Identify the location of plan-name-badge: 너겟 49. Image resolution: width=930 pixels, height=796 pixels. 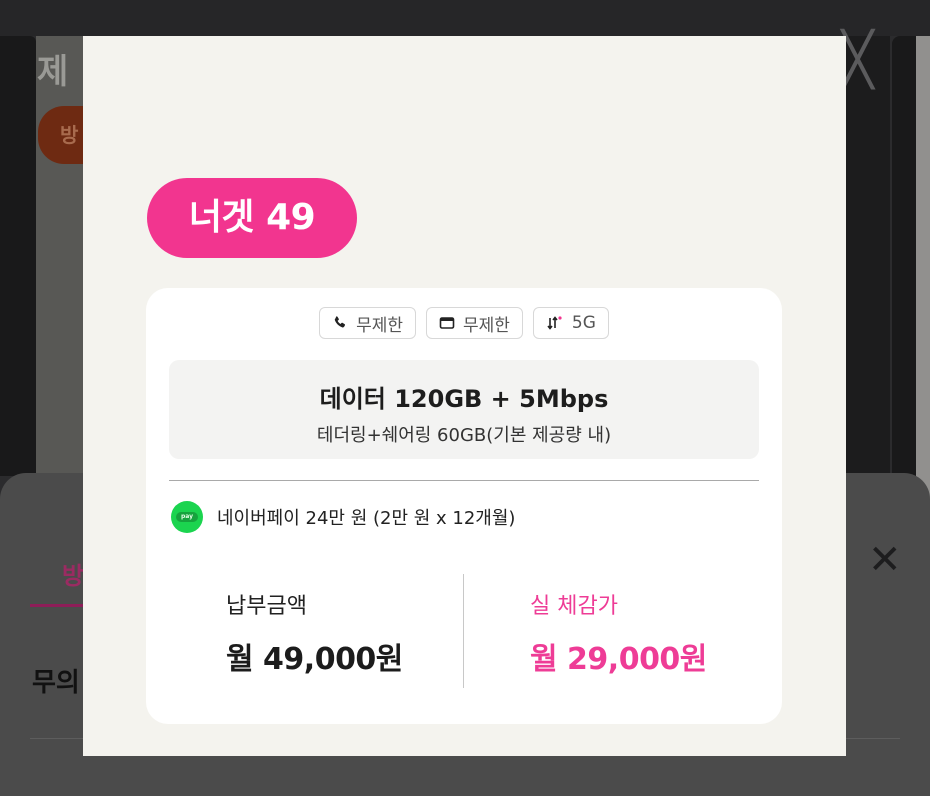
(252, 218).